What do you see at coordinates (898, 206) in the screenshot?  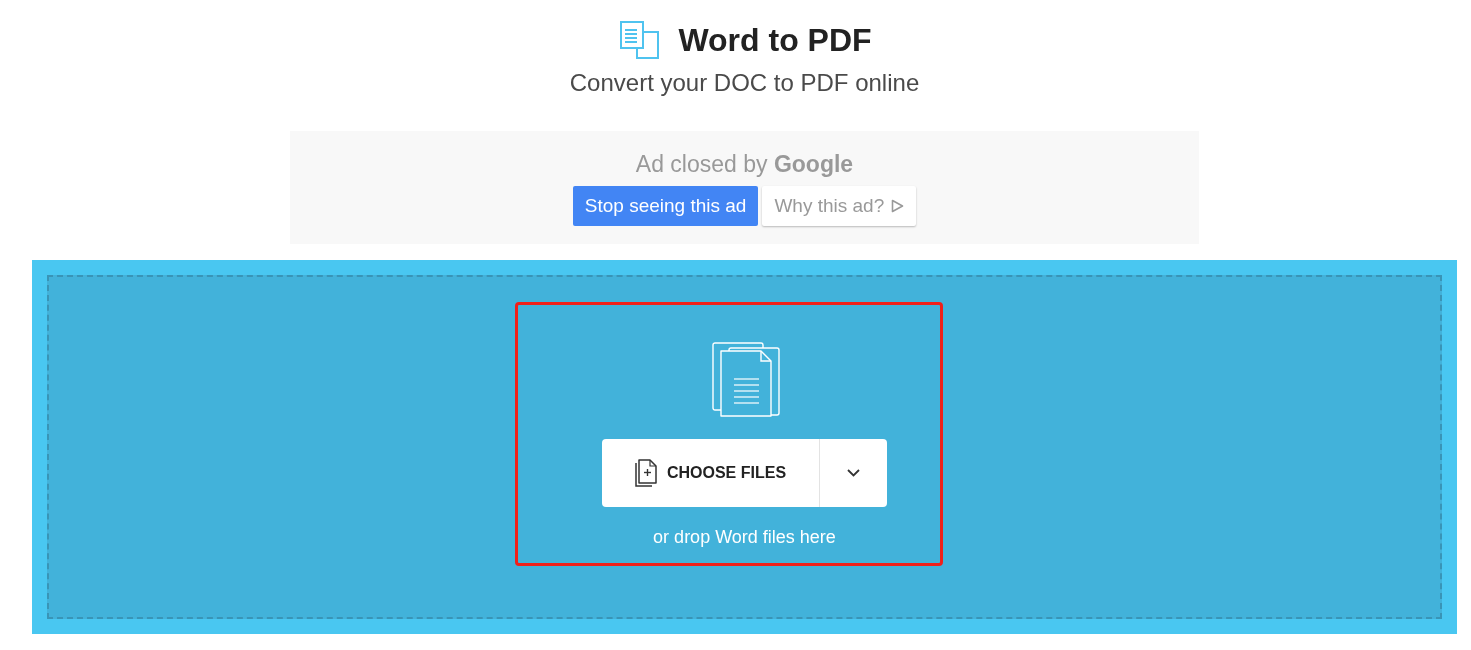 I see `triangle-icon` at bounding box center [898, 206].